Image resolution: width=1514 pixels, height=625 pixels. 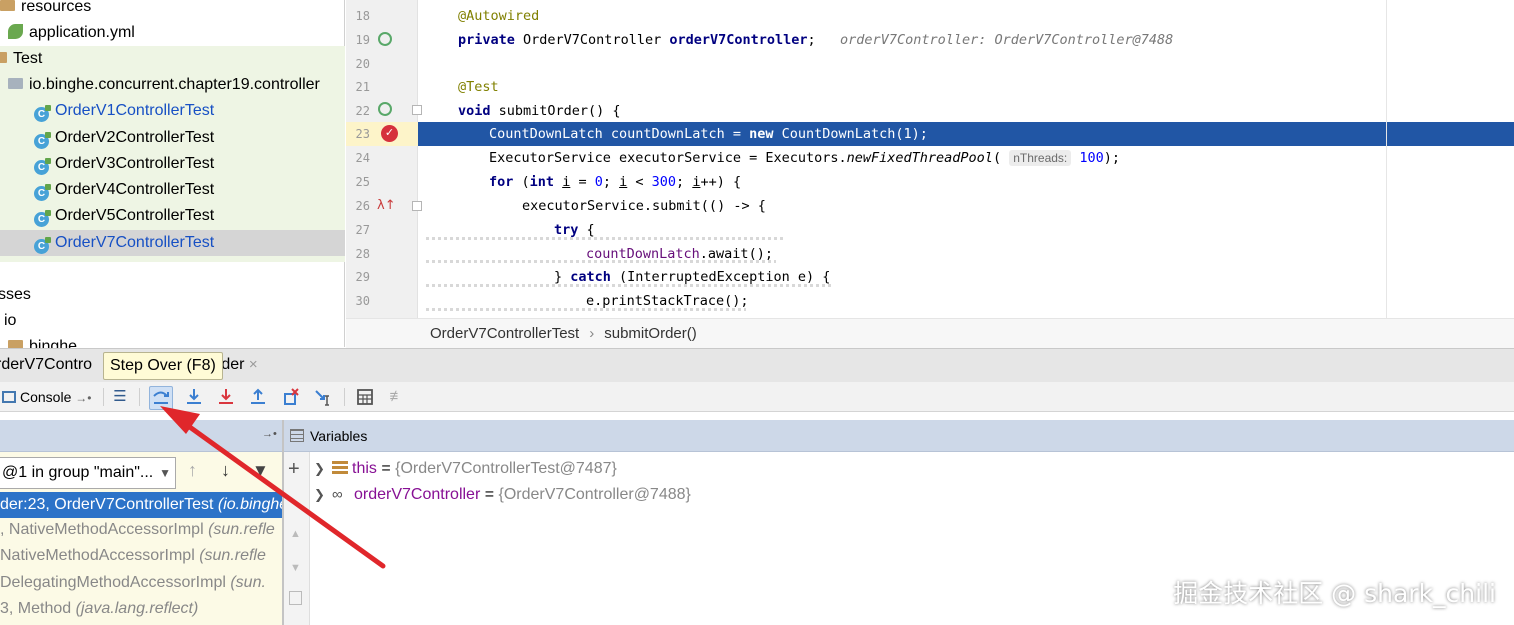 I want to click on breakpoint-icon: ✓, so click(x=389, y=133).